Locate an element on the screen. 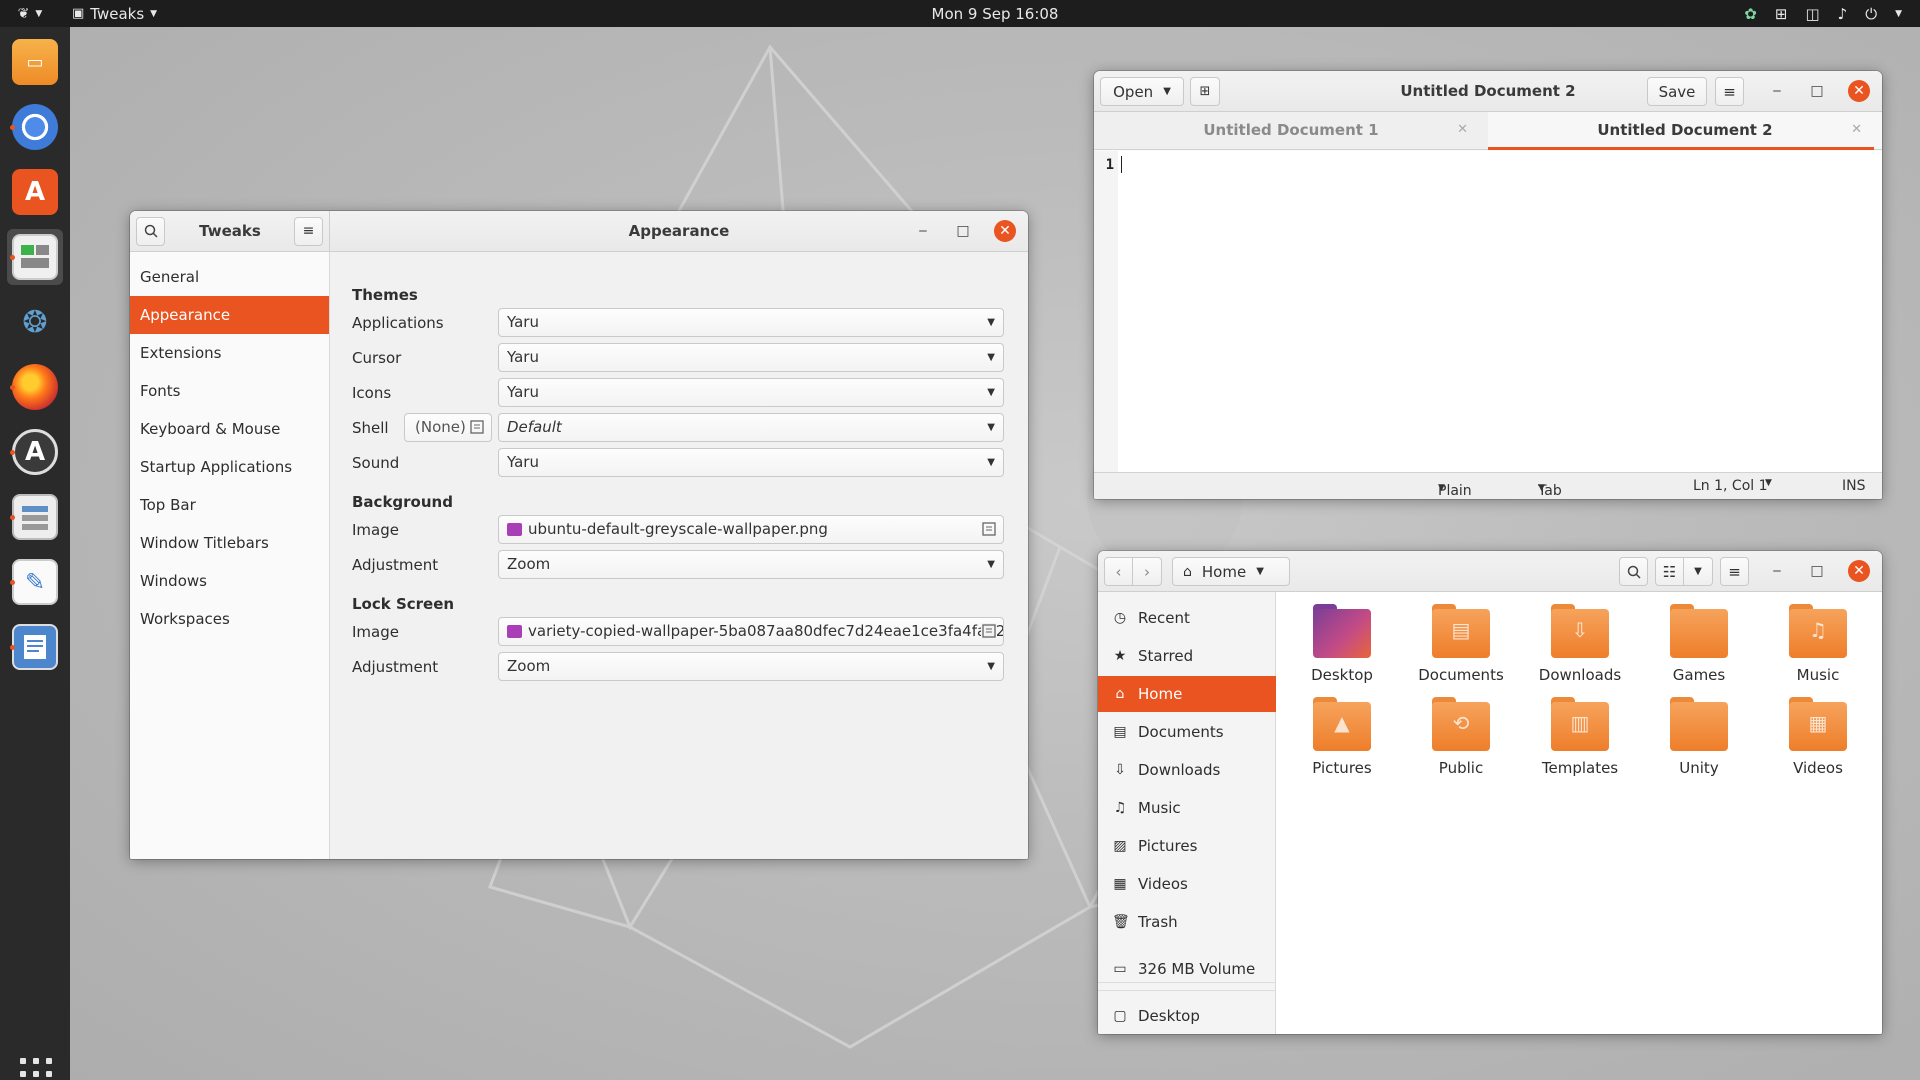 The height and width of the screenshot is (1080, 1920). sidebar-item-general: General is located at coordinates (229, 277).